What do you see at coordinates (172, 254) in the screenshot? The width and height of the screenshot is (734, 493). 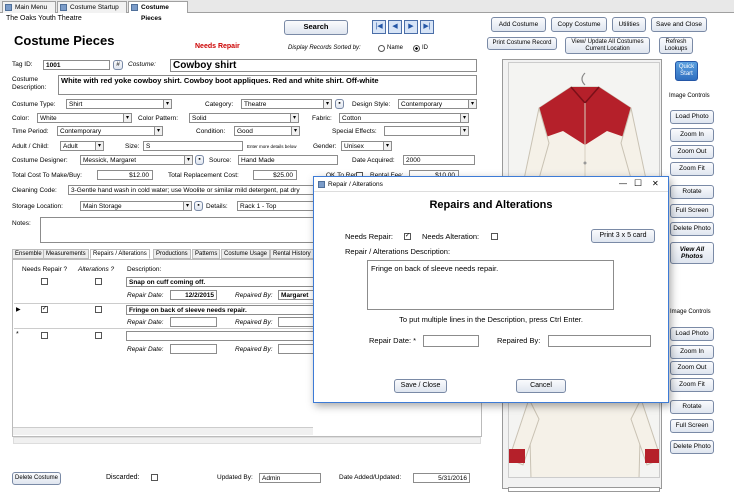 I see `tab-productions: Productions` at bounding box center [172, 254].